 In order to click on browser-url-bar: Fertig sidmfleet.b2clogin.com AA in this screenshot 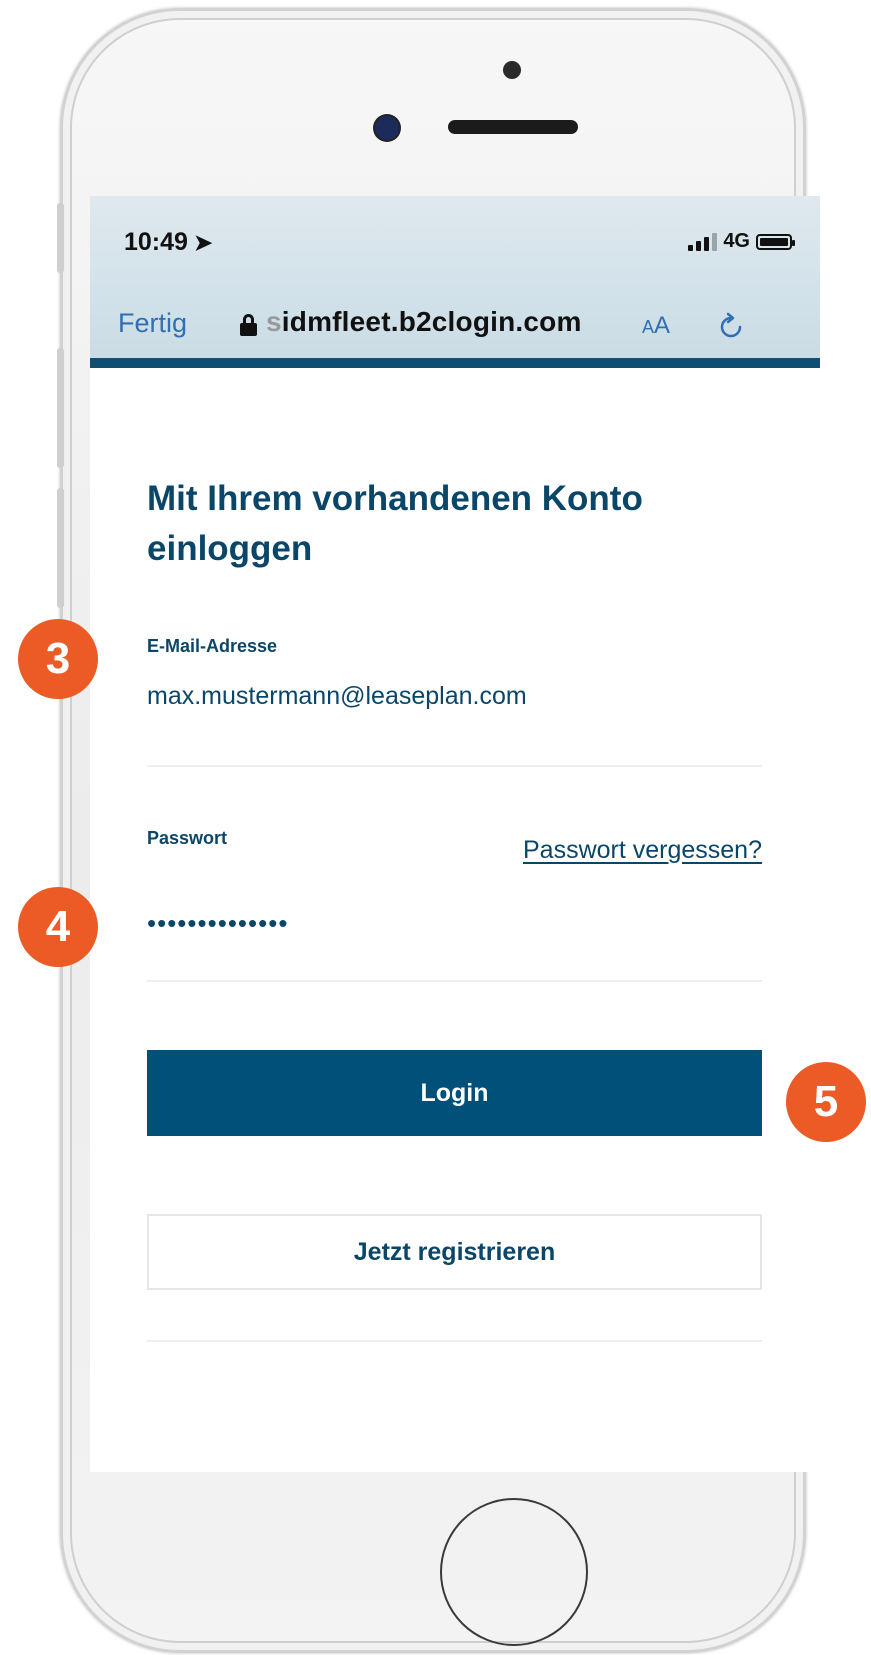, I will do `click(455, 327)`.